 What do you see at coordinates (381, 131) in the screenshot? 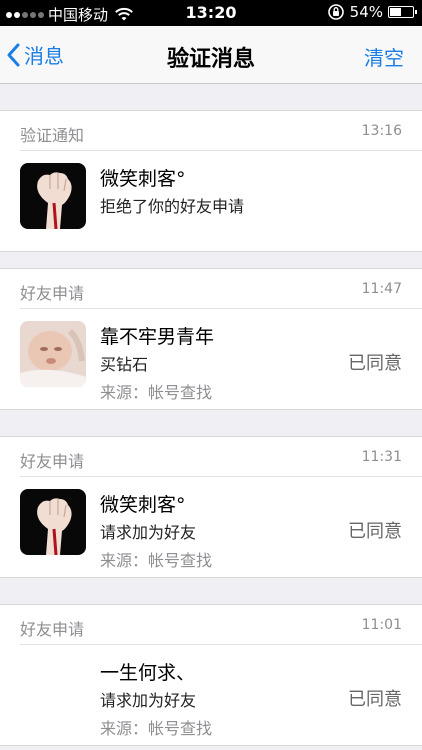
I see `card-time: 13:16` at bounding box center [381, 131].